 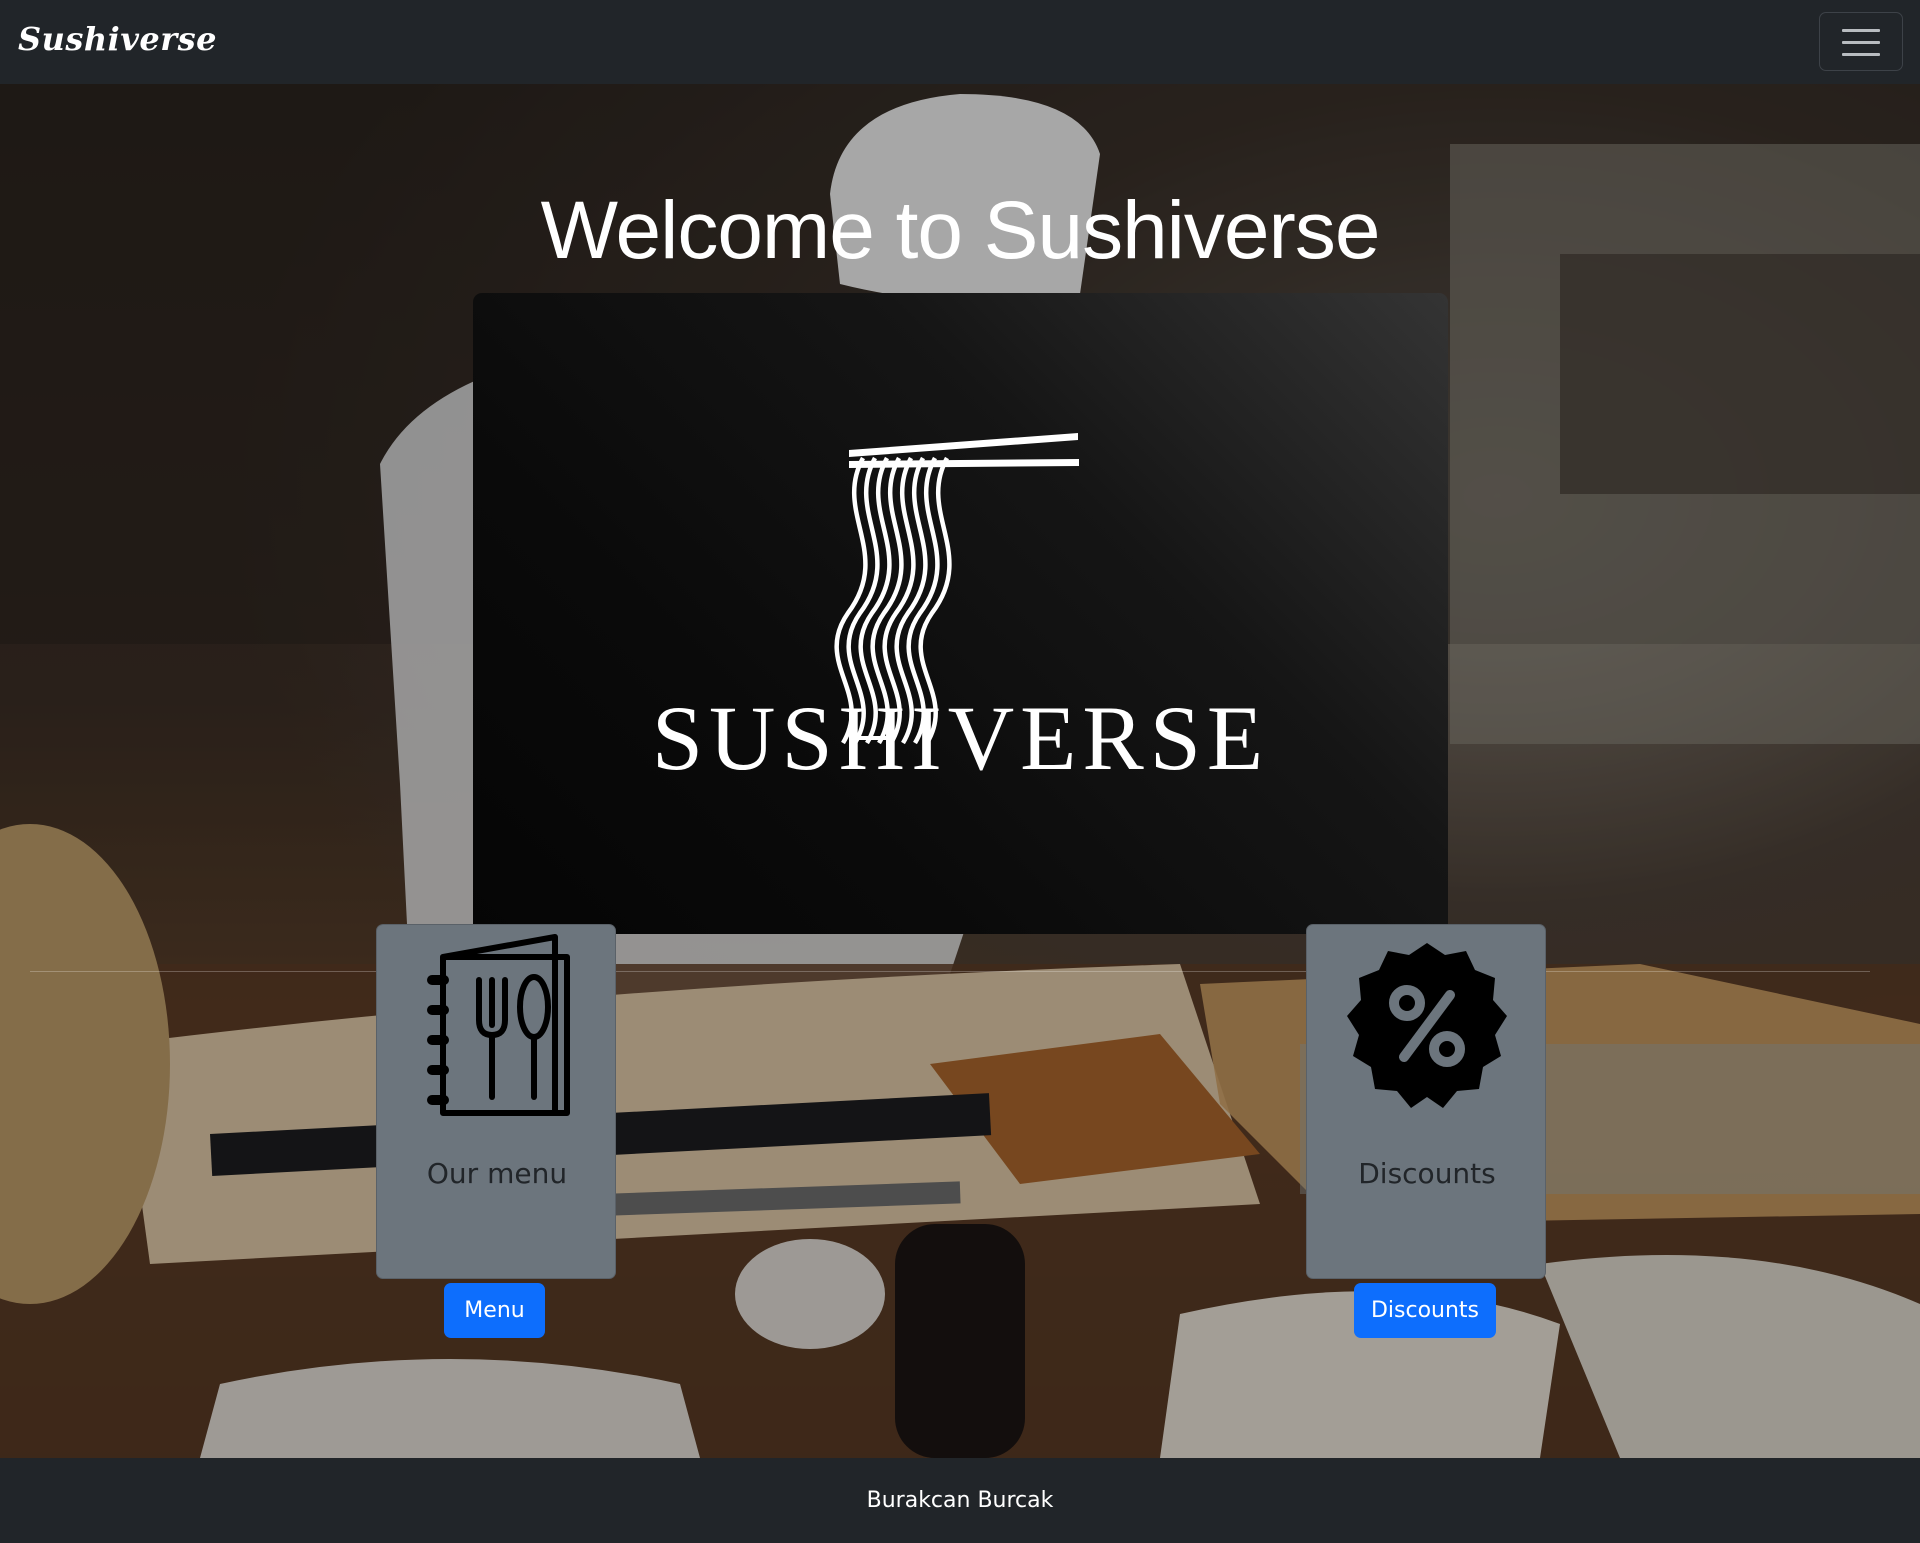 I want to click on noodles-chopsticks-icon, so click(x=956, y=589).